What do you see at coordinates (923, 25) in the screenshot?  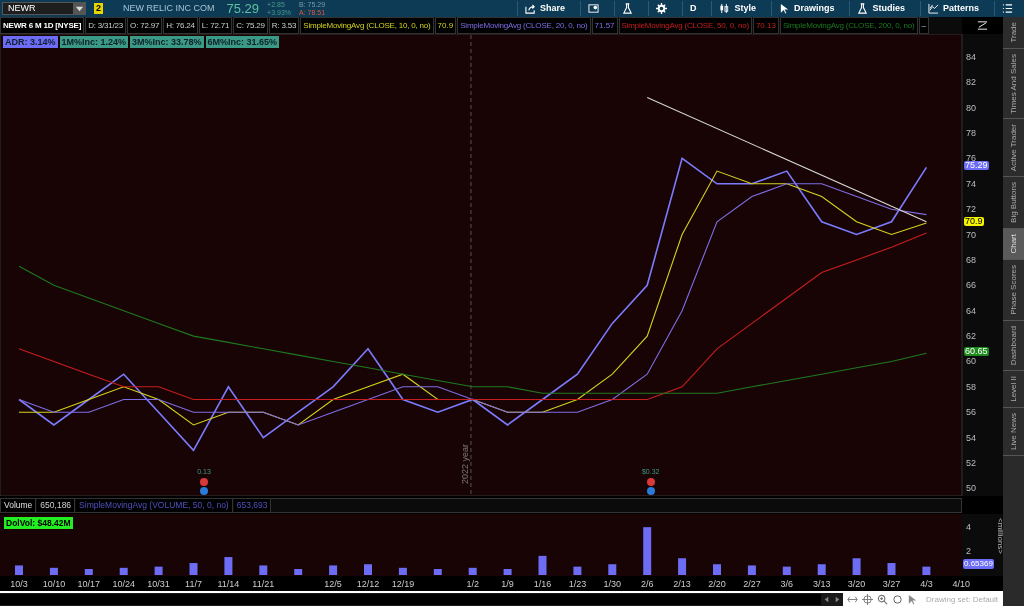 I see `study-value: –` at bounding box center [923, 25].